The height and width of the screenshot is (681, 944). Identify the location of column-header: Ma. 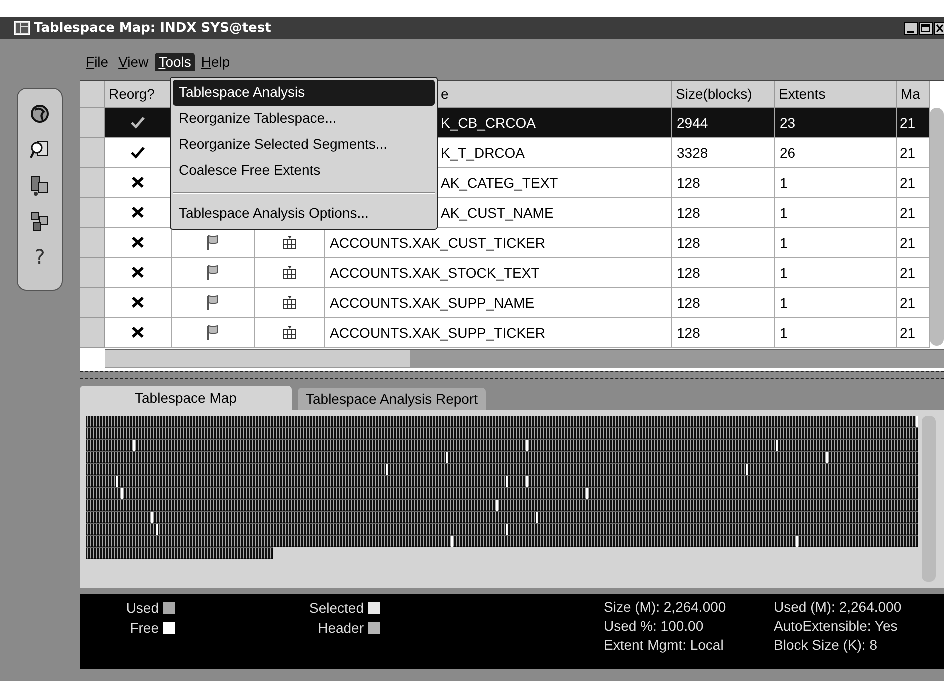
(913, 94).